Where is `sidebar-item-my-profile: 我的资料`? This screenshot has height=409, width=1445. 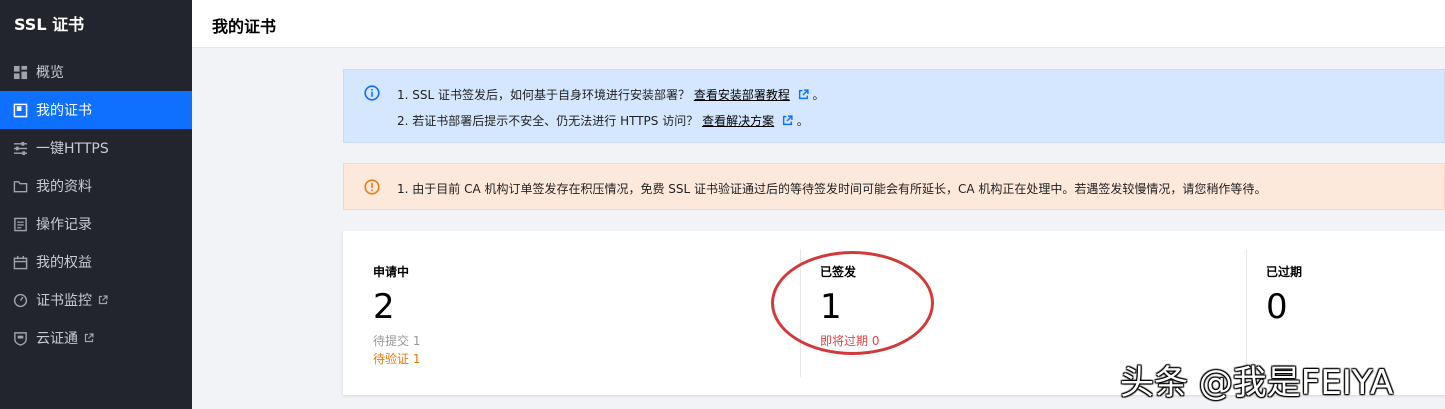
sidebar-item-my-profile: 我的资料 is located at coordinates (96, 186).